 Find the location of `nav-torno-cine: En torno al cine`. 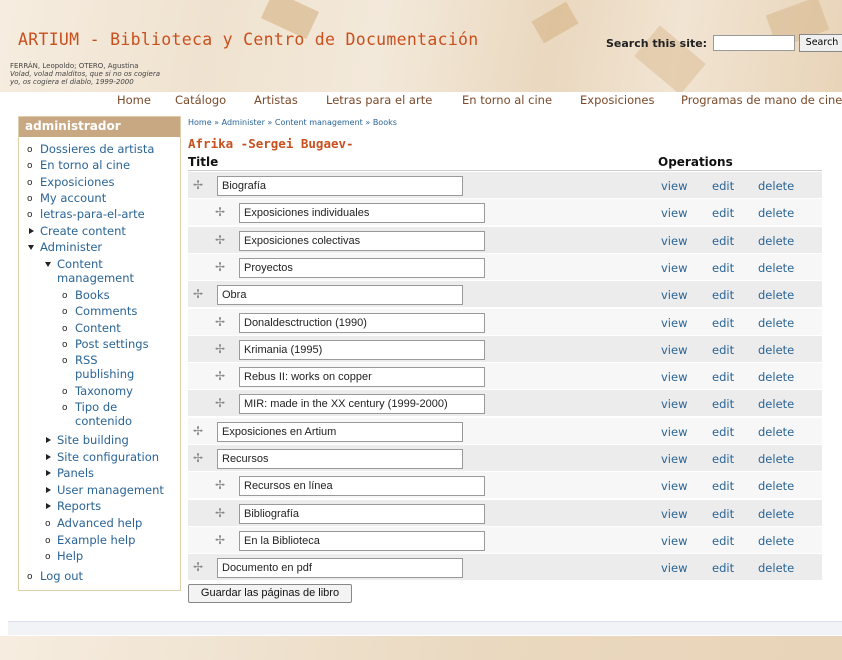

nav-torno-cine: En torno al cine is located at coordinates (507, 100).